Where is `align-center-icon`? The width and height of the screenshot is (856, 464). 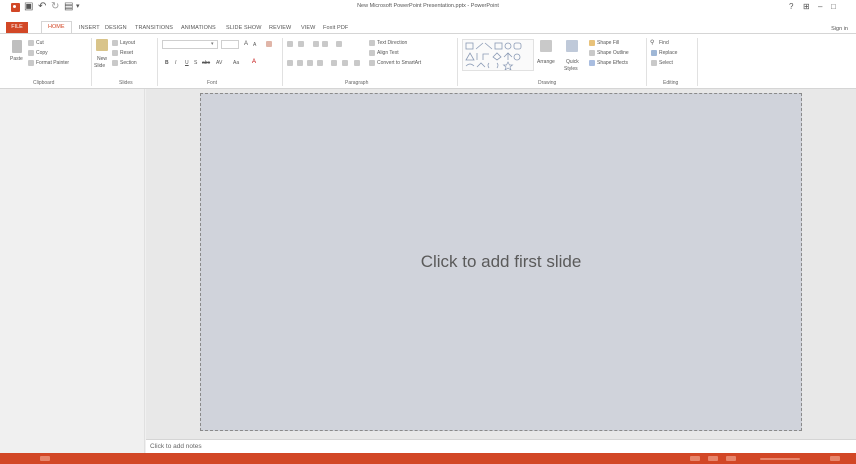
align-center-icon is located at coordinates (300, 63).